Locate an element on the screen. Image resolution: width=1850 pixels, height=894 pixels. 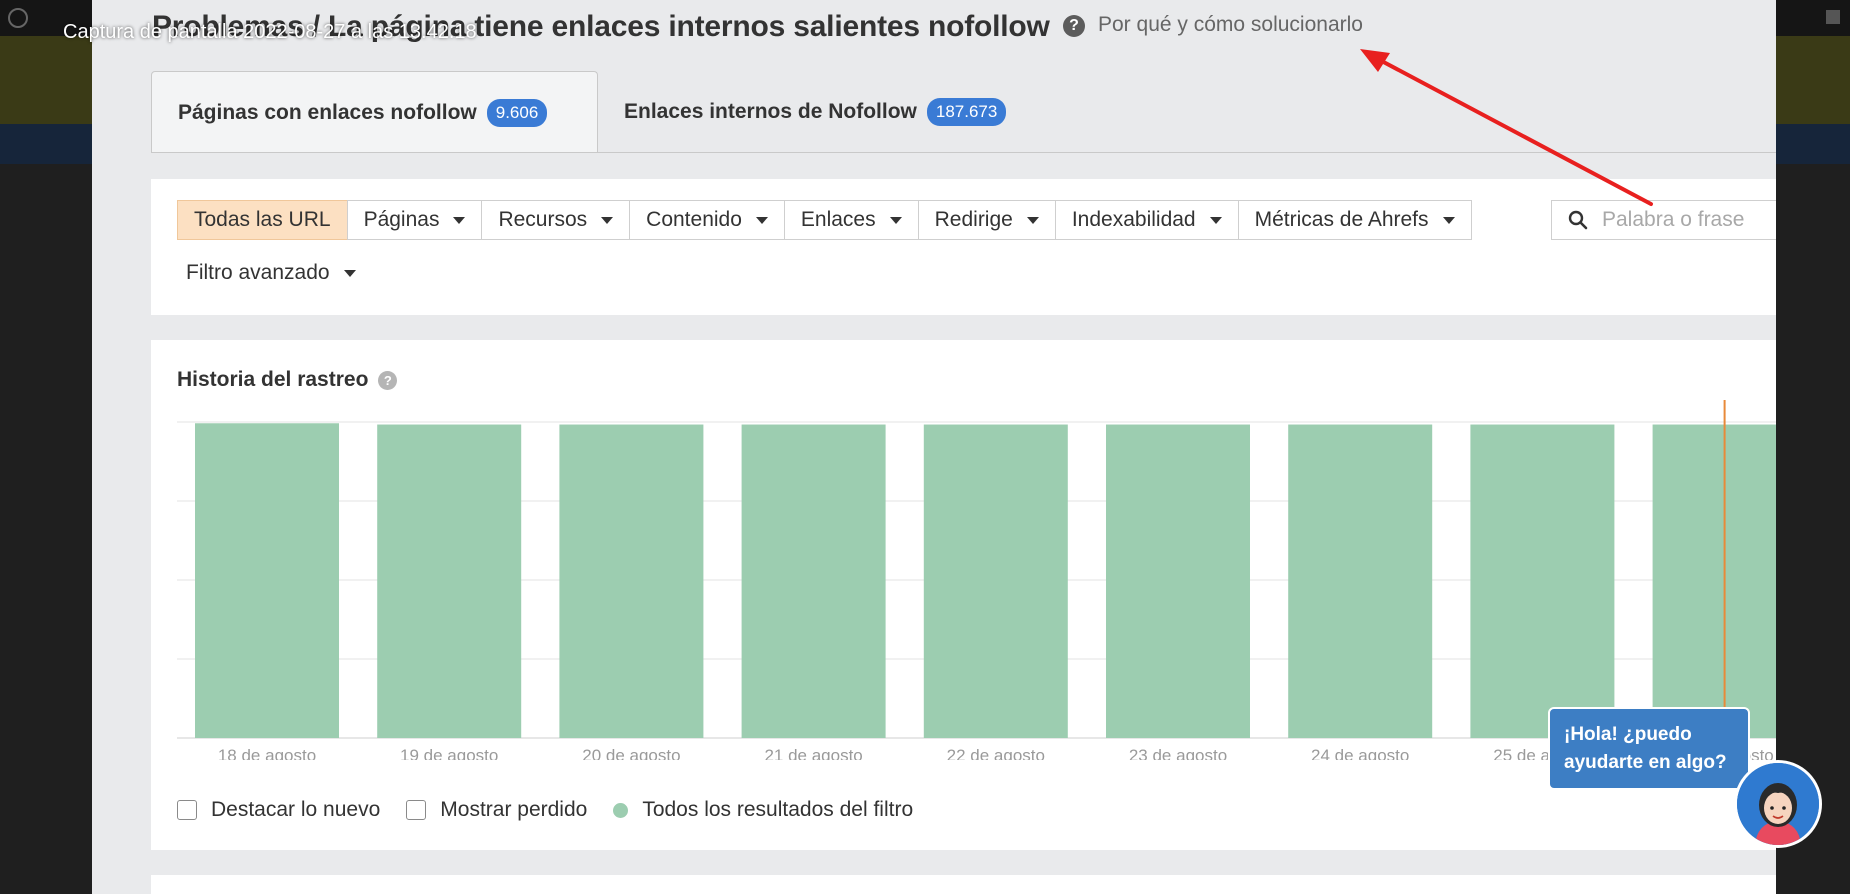
wordpress-logo-icon is located at coordinates (18, 18).